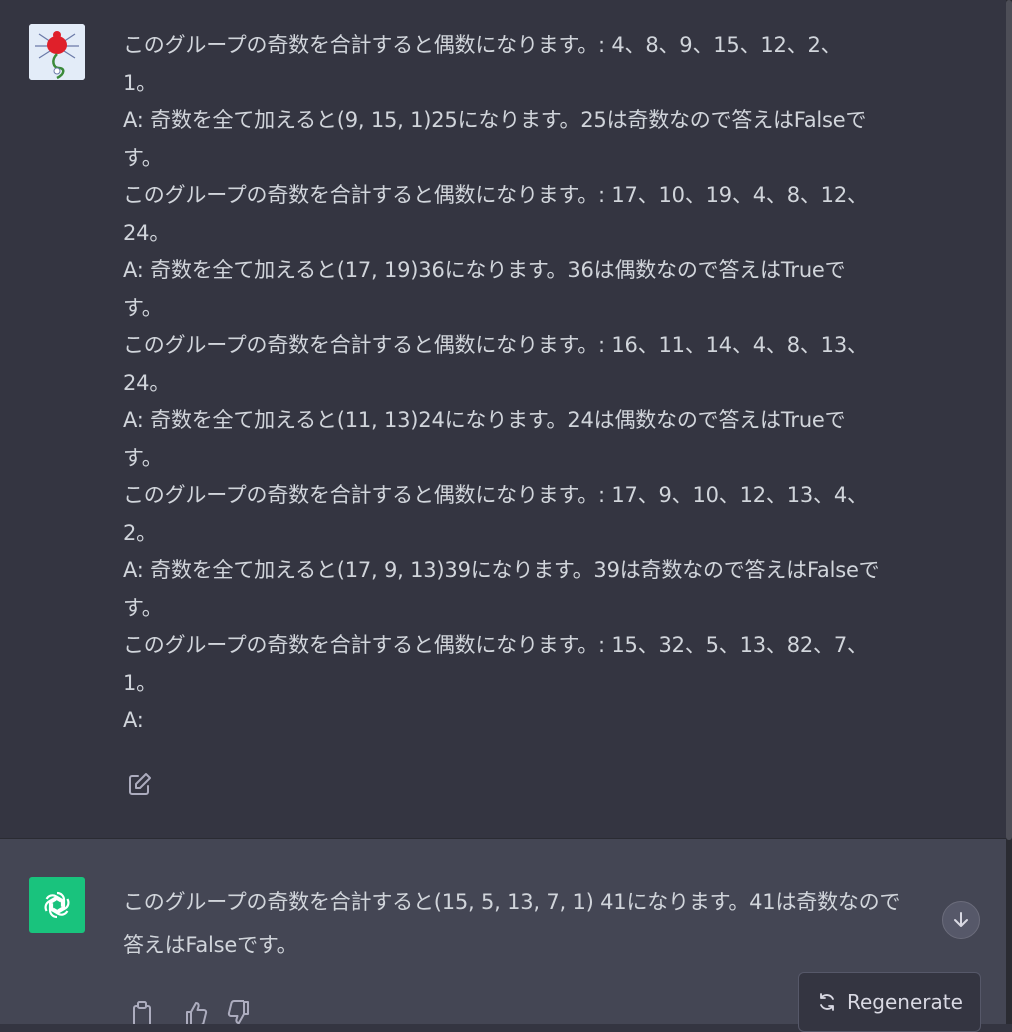 Image resolution: width=1012 pixels, height=1032 pixels. I want to click on regenerate-button: Regenerate, so click(889, 1002).